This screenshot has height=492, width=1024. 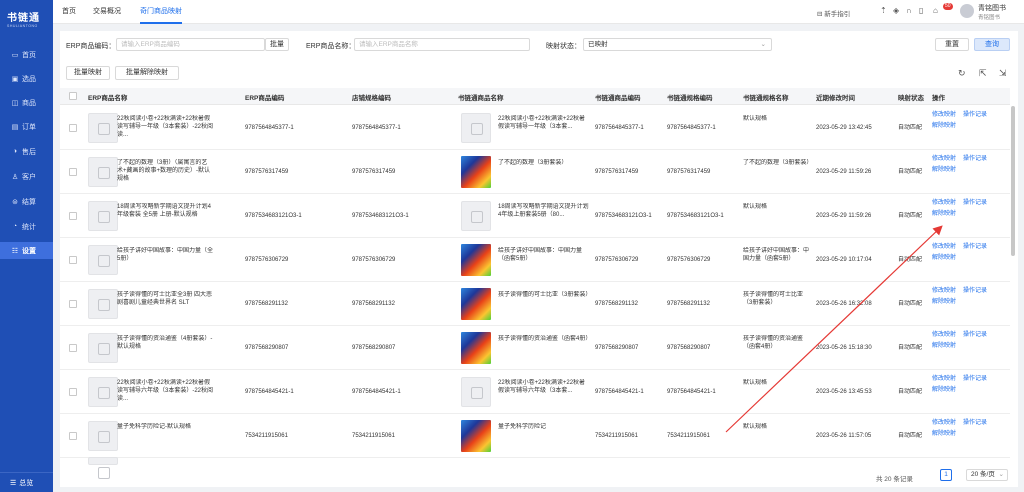 I want to click on annotation-arrow, so click(x=834, y=329).